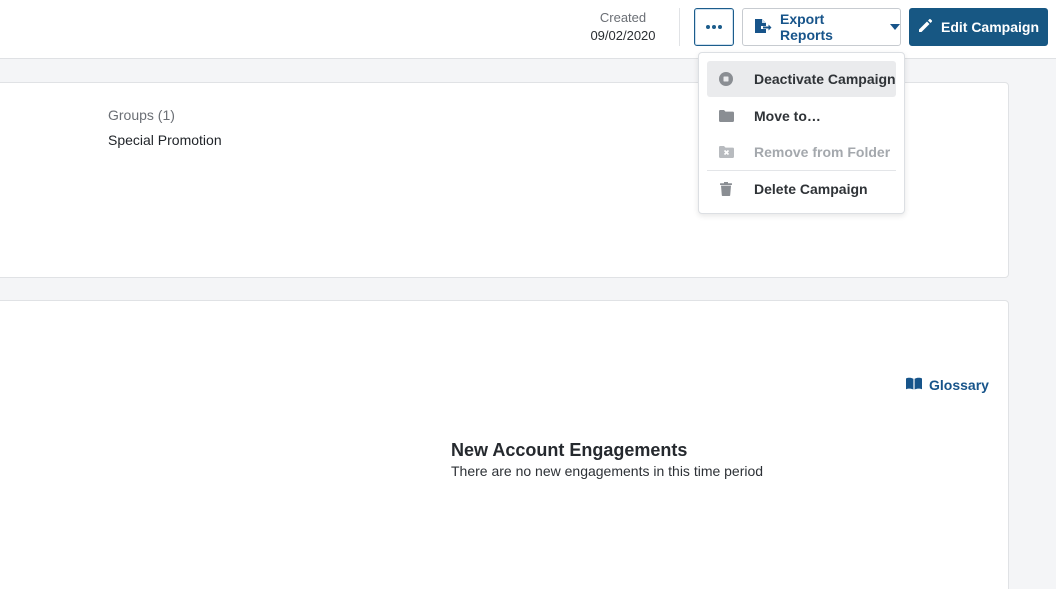 This screenshot has width=1056, height=589. Describe the element at coordinates (726, 79) in the screenshot. I see `stop-circle-icon` at that location.